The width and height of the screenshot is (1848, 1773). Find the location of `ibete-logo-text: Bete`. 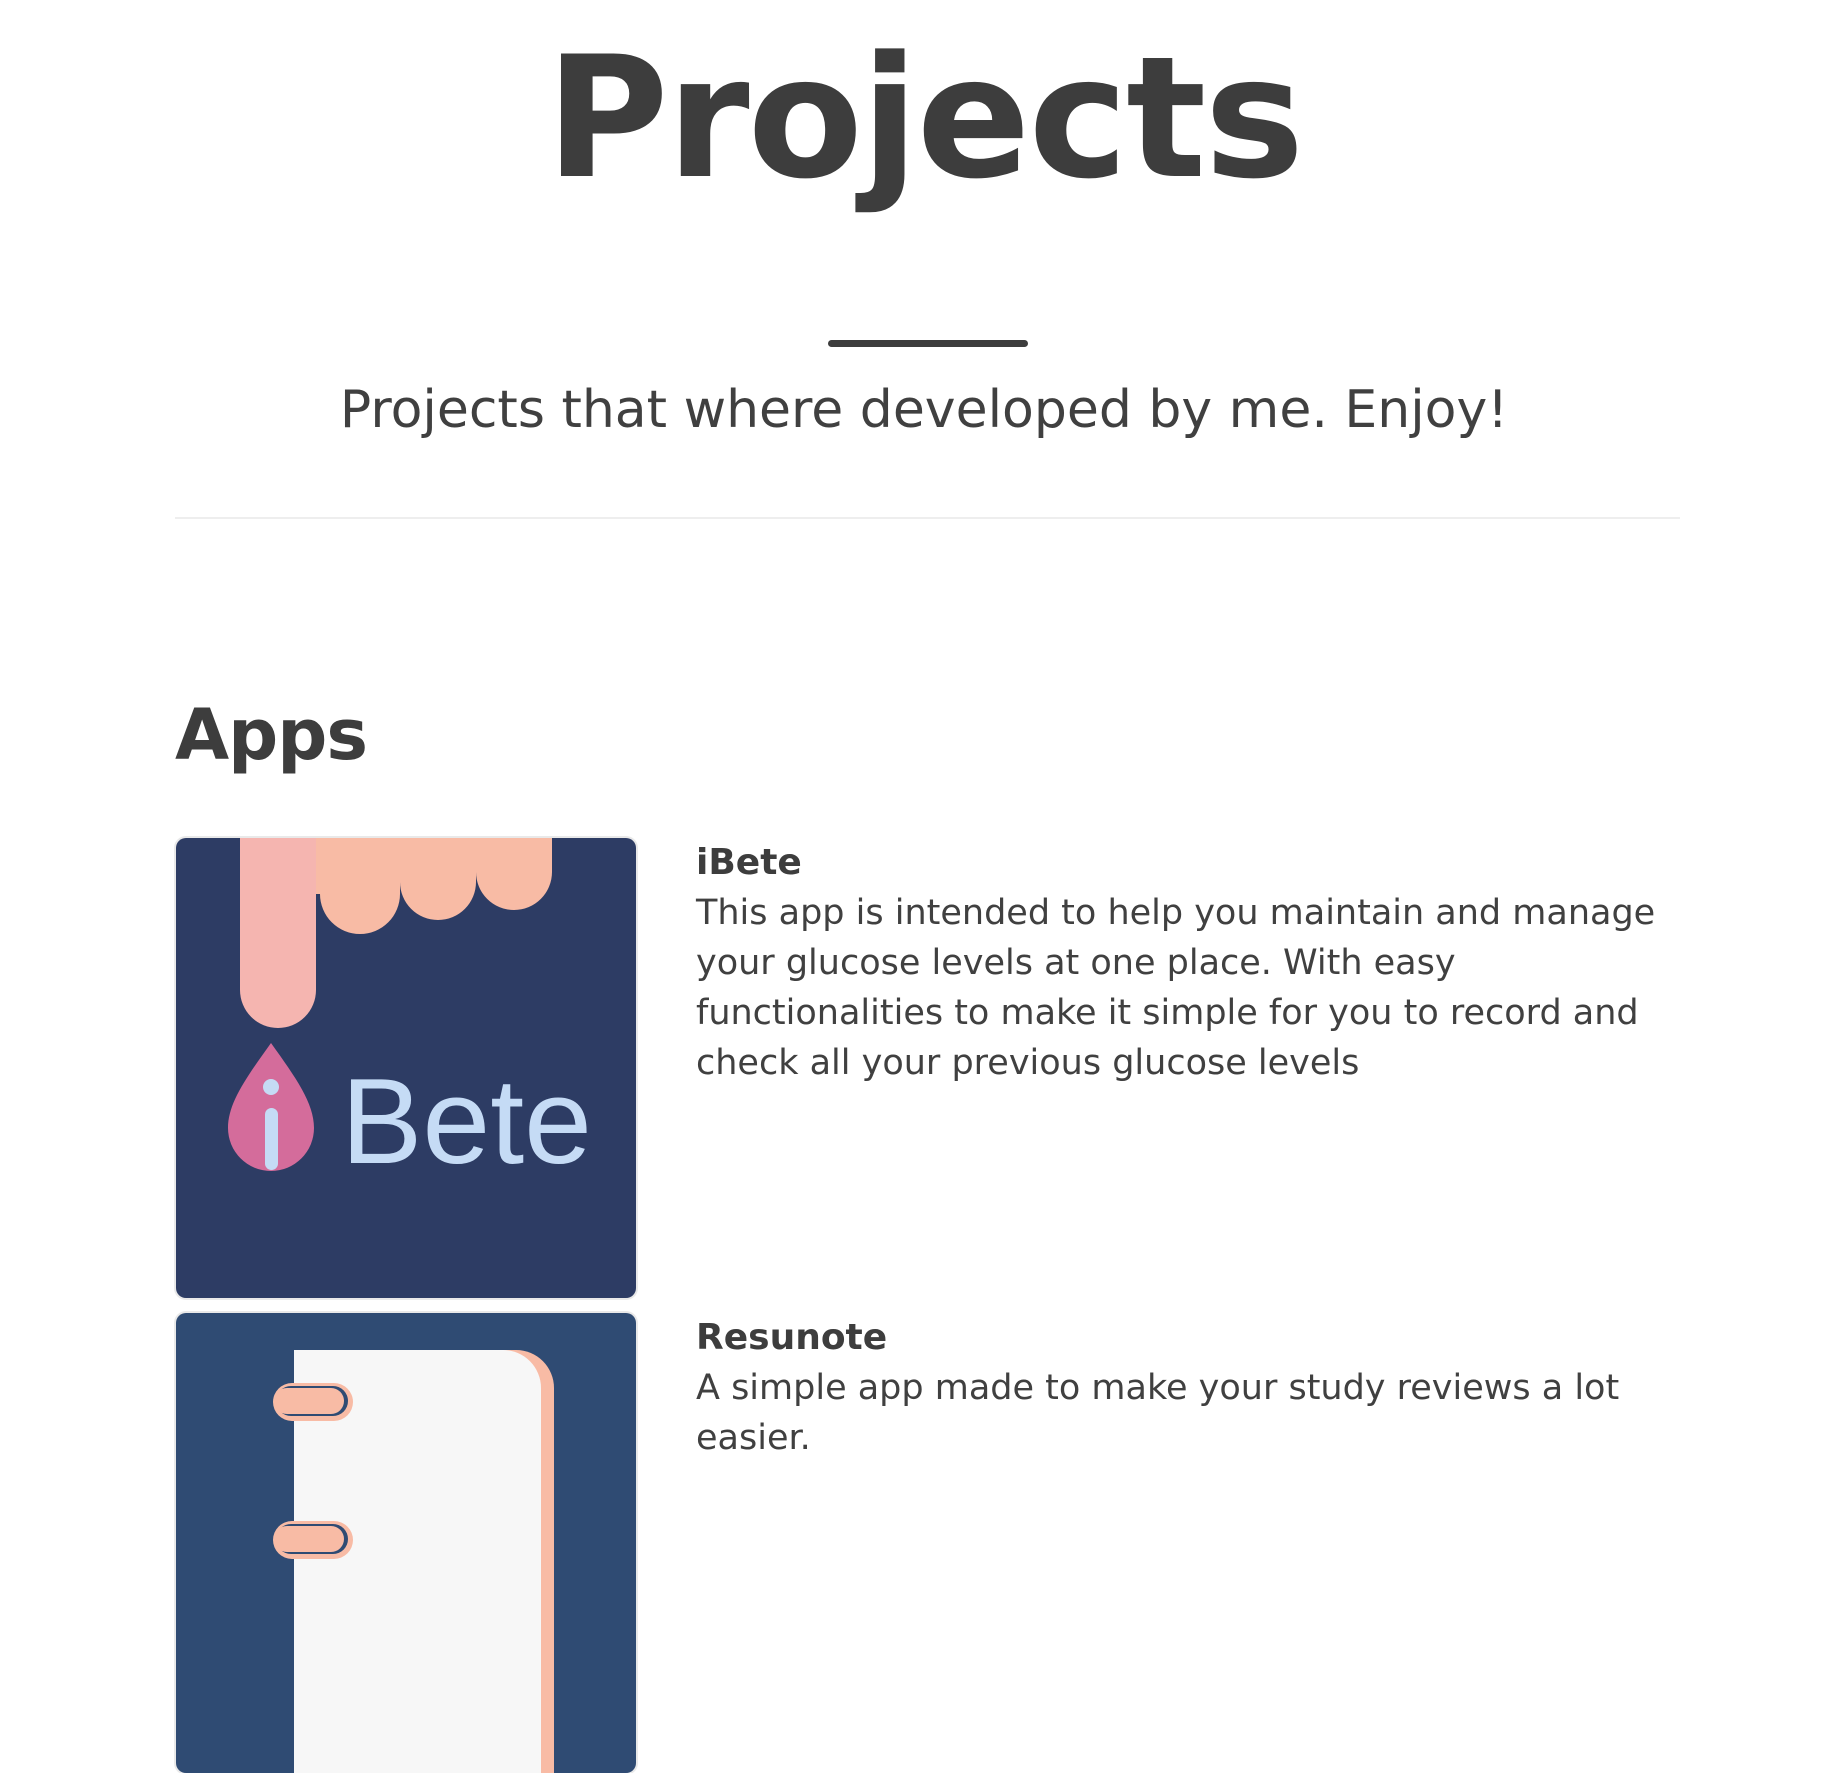

ibete-logo-text: Bete is located at coordinates (466, 1121).